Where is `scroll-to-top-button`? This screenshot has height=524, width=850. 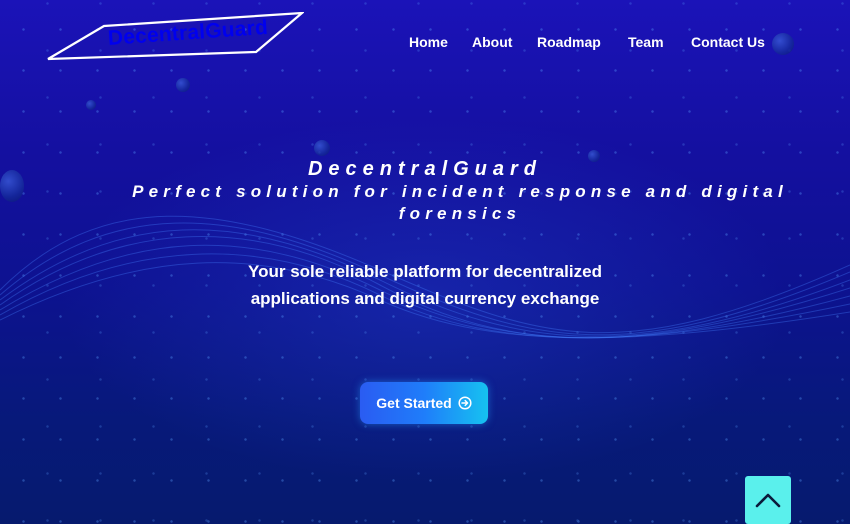
scroll-to-top-button is located at coordinates (768, 500).